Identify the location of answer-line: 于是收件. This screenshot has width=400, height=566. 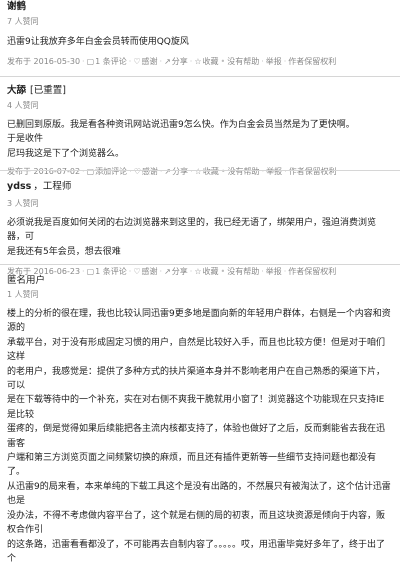
(200, 139).